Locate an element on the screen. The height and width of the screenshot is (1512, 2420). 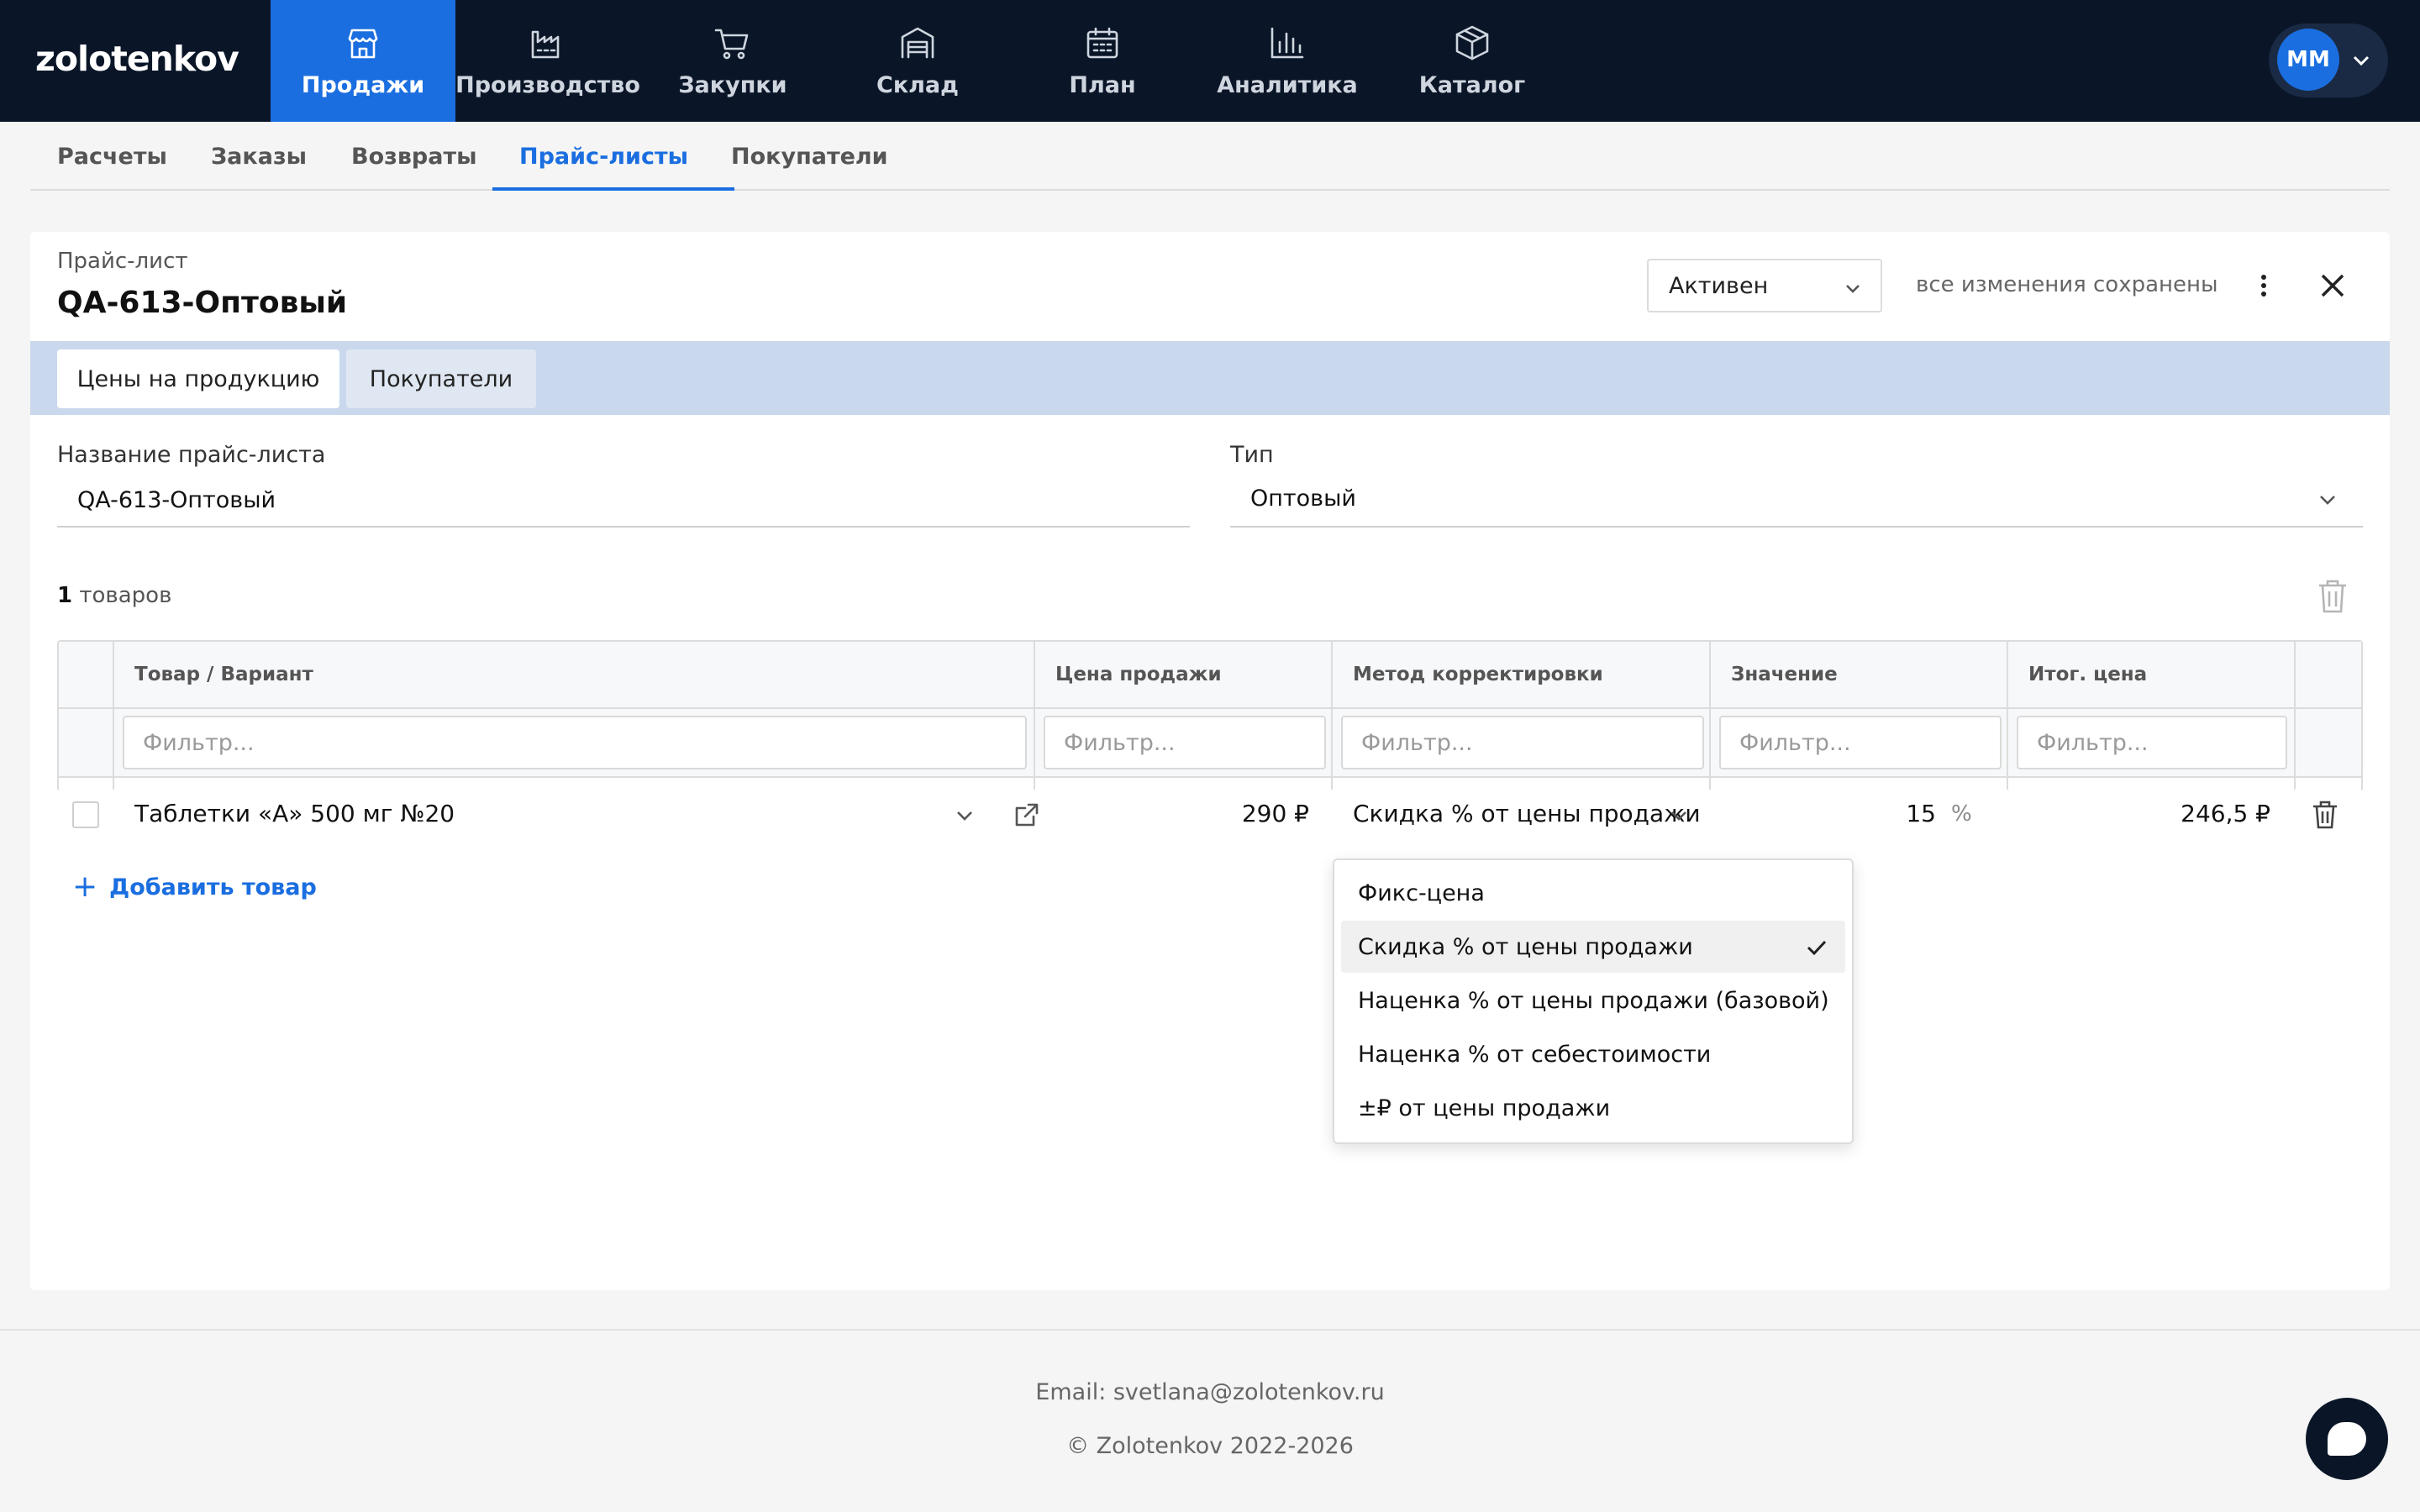
bar-chart-icon is located at coordinates (1287, 43).